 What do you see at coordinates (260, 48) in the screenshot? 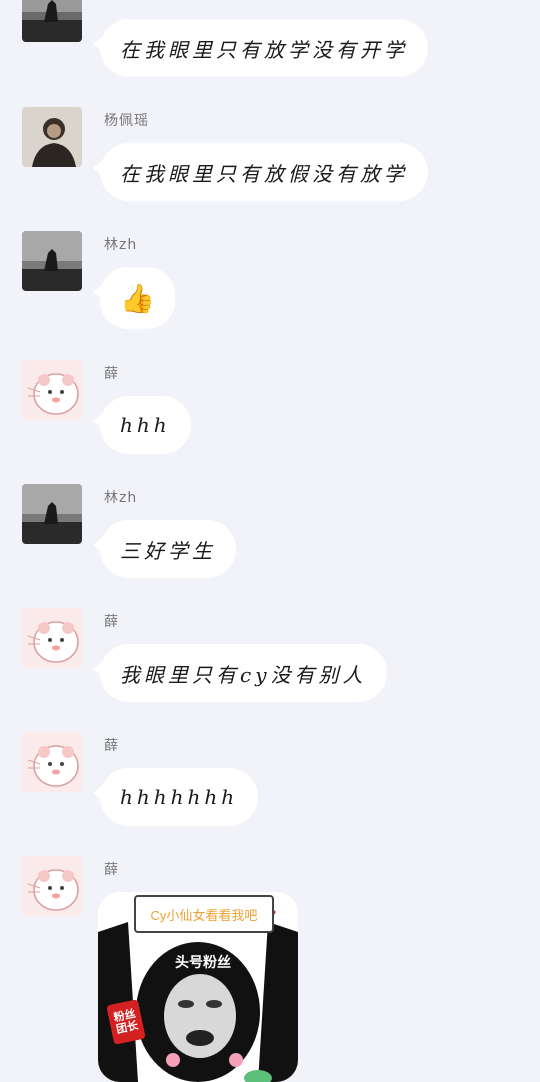
I see `message-bubble: 在我眼里只有放学没有开学` at bounding box center [260, 48].